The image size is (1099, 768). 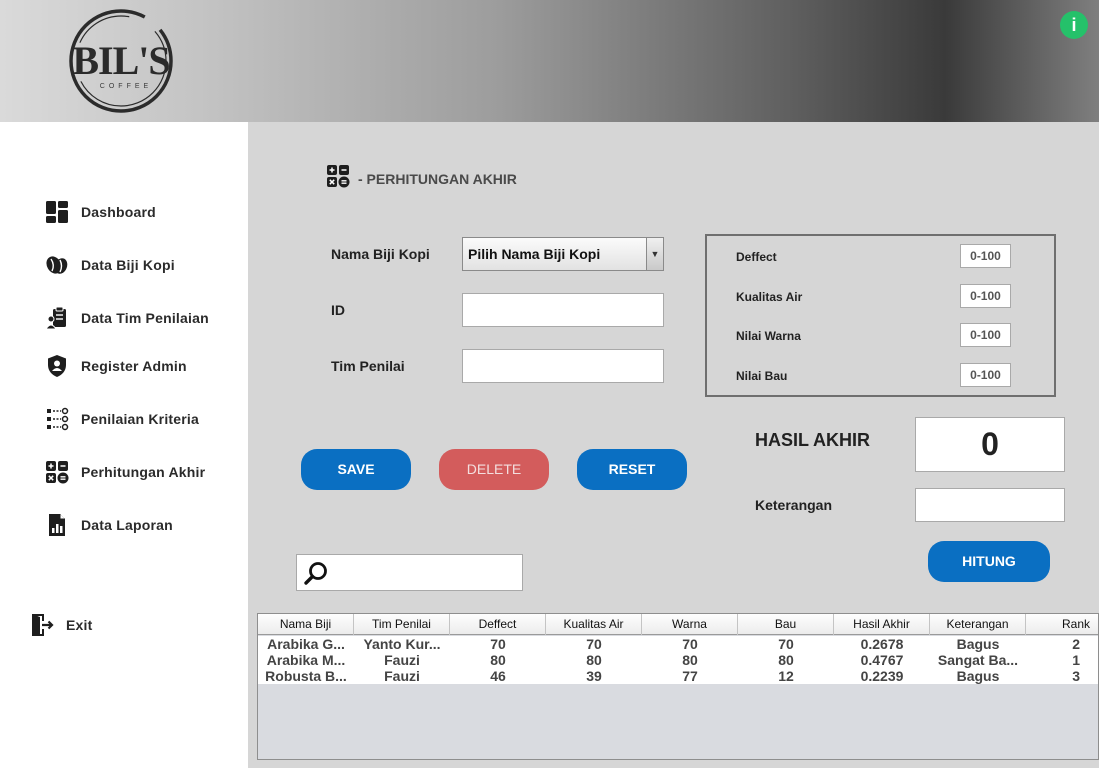 I want to click on sidebar-item-label: Data Biji Kopi, so click(x=128, y=265).